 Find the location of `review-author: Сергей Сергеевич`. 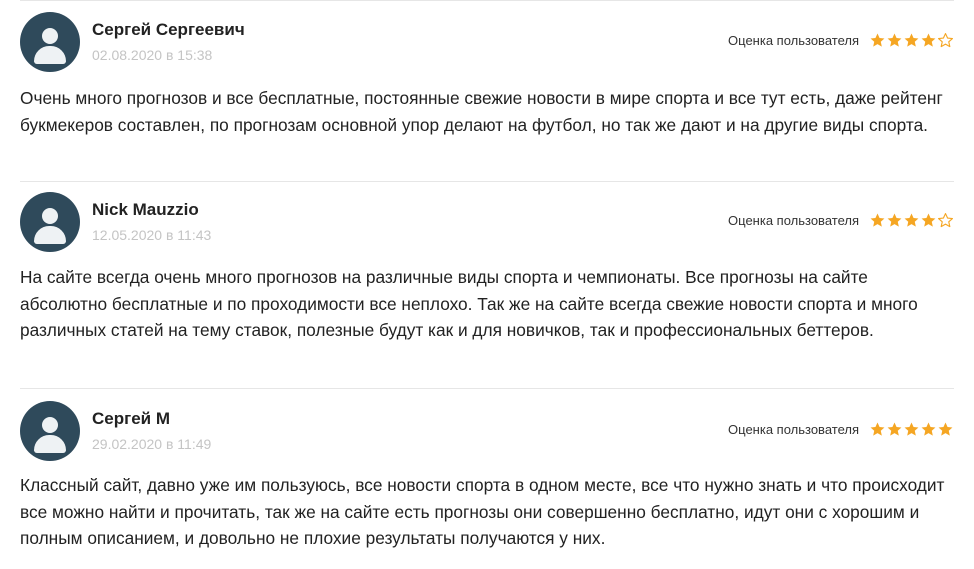

review-author: Сергей Сергеевич is located at coordinates (168, 29).